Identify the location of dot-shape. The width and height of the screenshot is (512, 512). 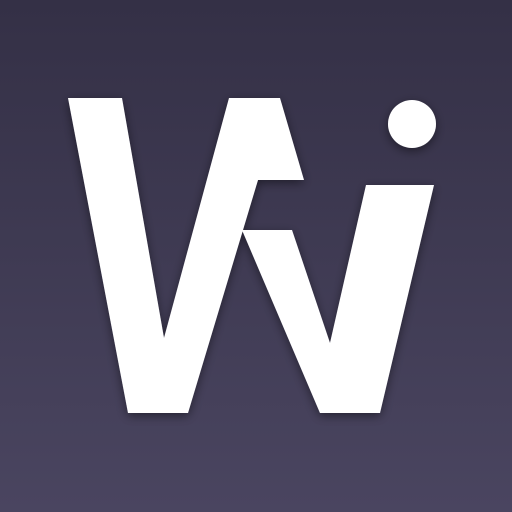
(412, 124).